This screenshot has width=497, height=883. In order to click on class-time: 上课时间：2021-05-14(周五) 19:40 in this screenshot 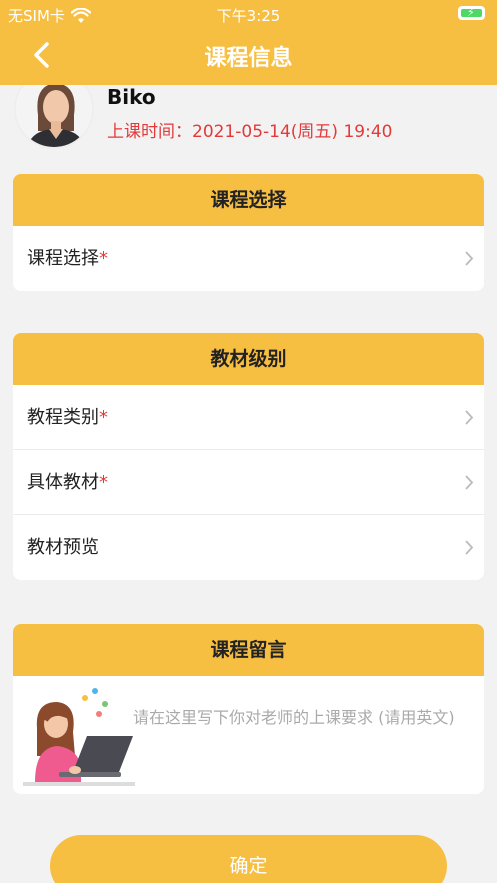, I will do `click(250, 132)`.